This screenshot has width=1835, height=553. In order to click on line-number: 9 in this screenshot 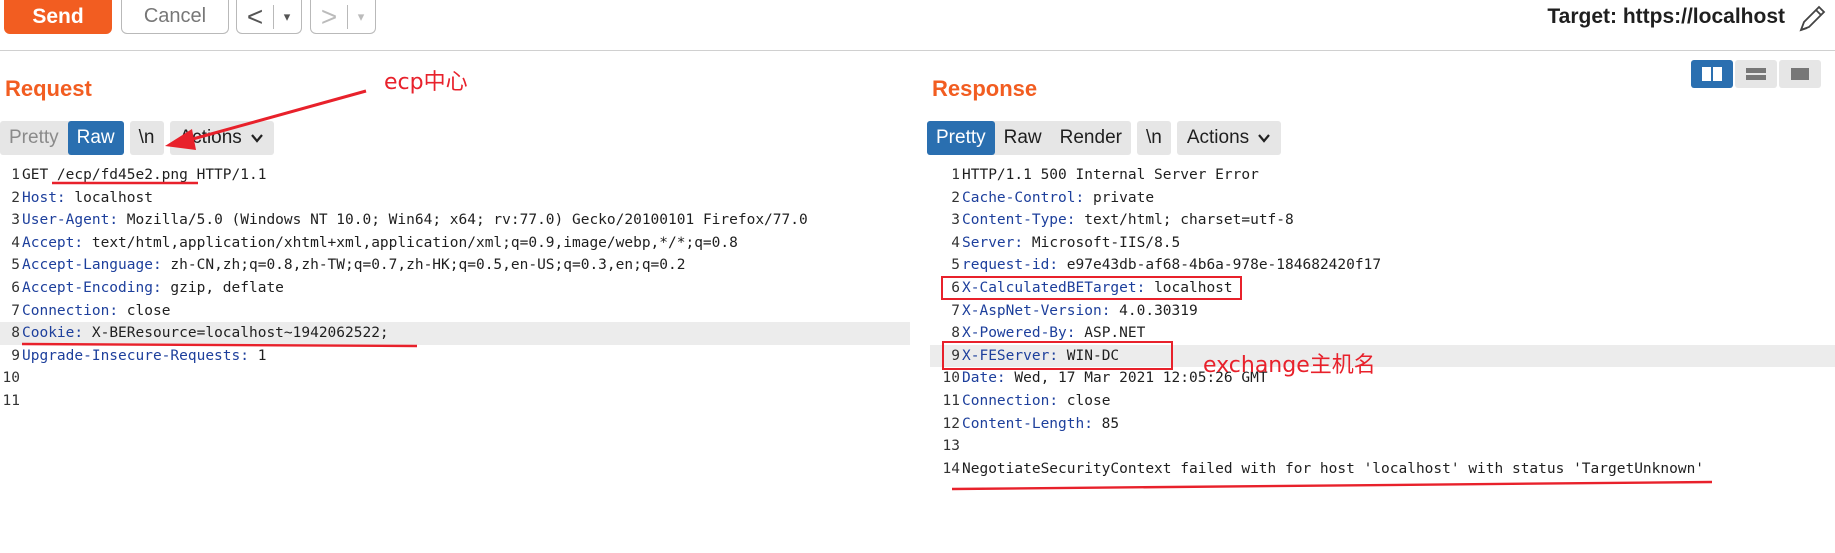, I will do `click(15, 355)`.